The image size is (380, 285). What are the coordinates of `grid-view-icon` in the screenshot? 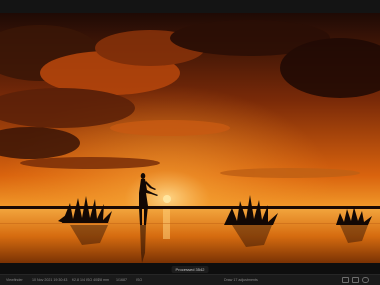 It's located at (355, 280).